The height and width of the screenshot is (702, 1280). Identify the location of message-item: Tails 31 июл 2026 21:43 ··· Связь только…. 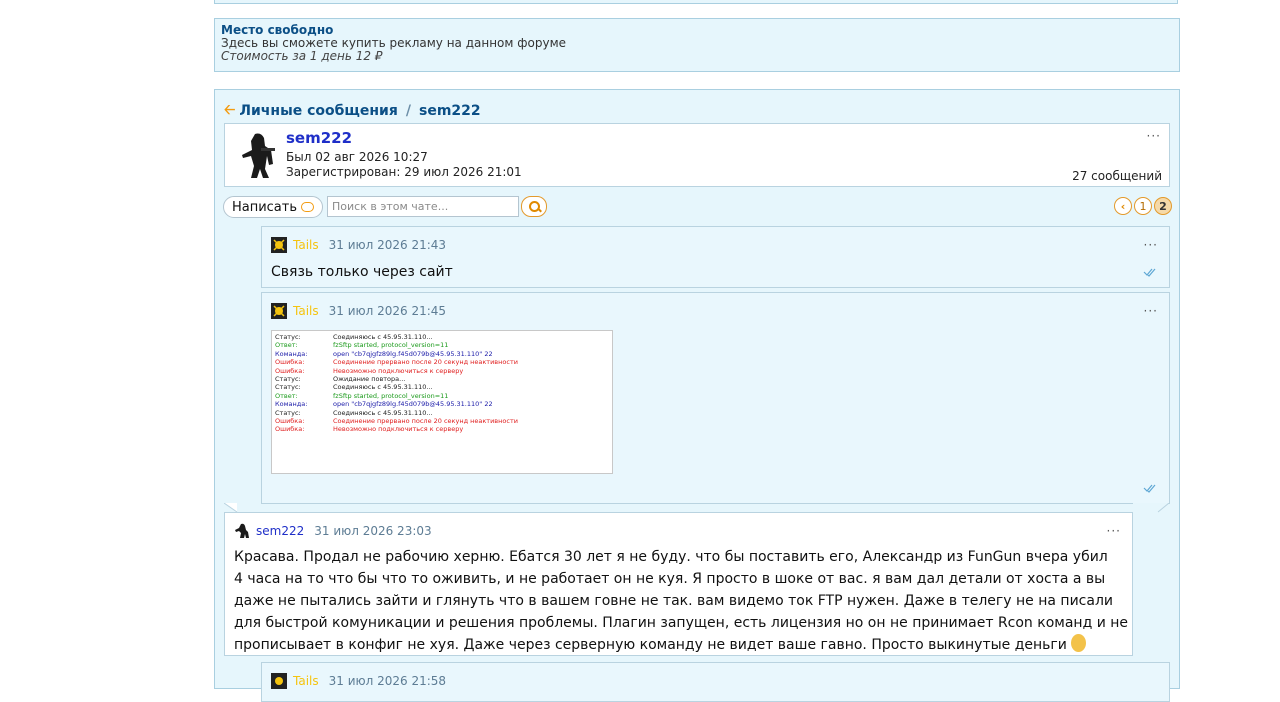
(715, 257).